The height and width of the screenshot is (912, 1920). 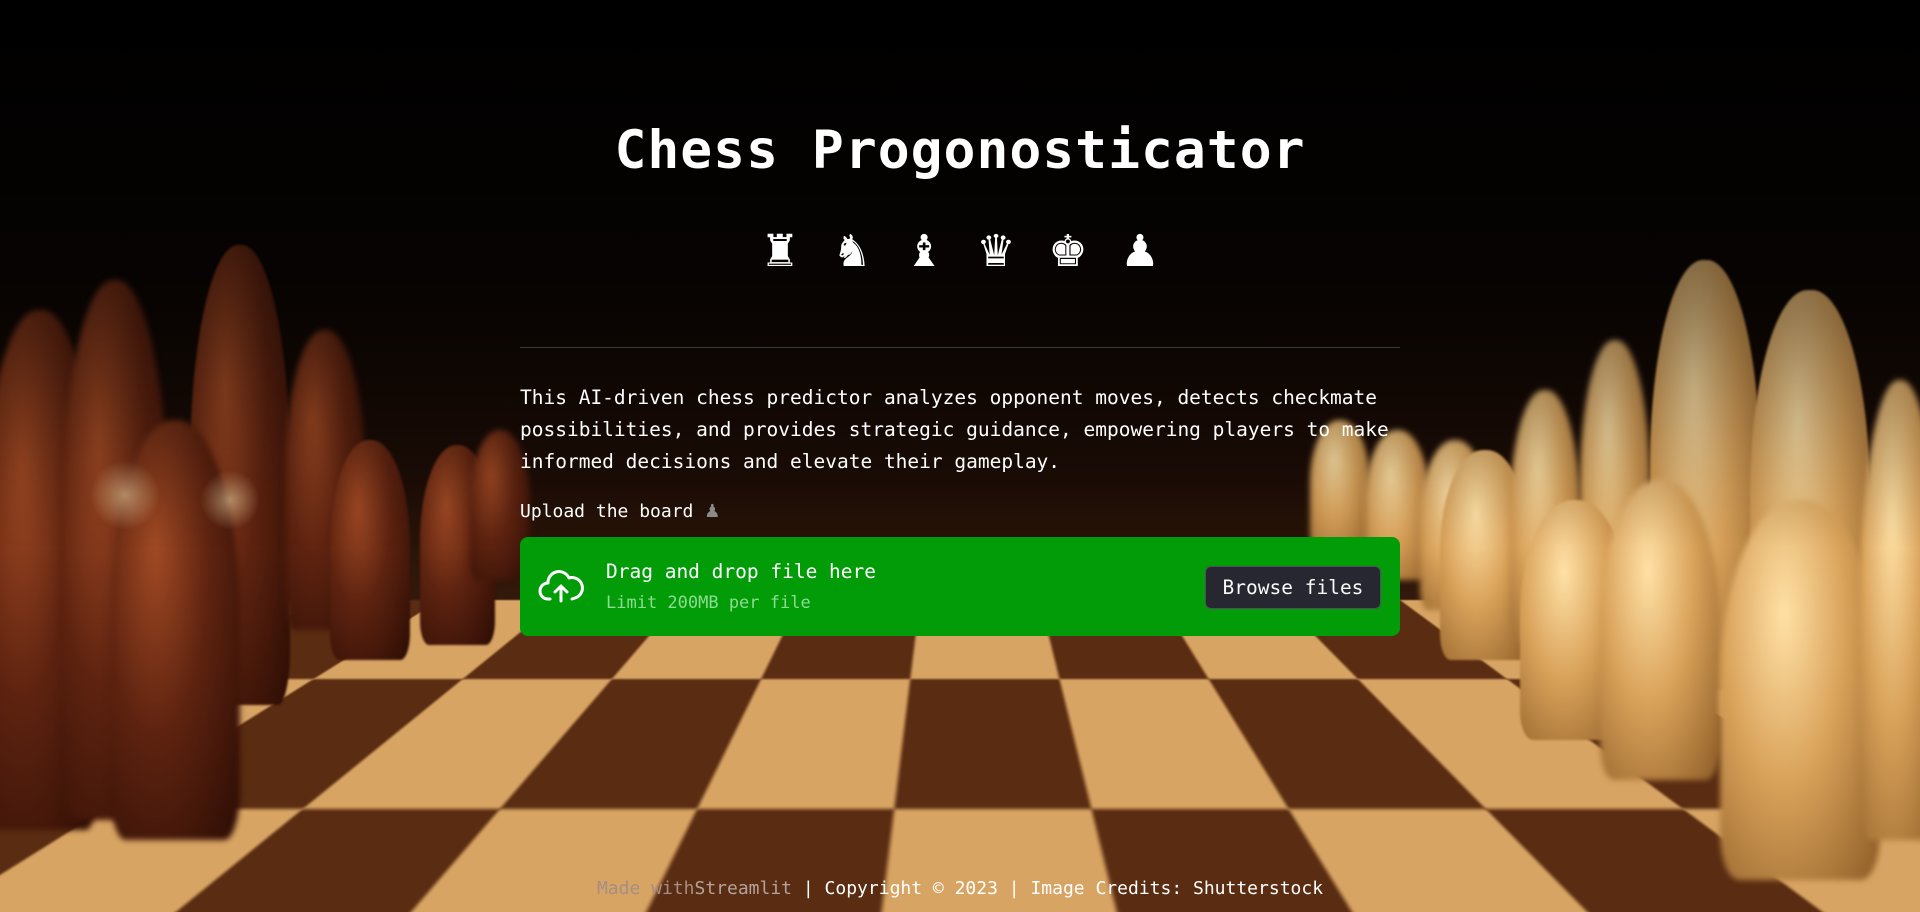 What do you see at coordinates (924, 251) in the screenshot?
I see `bishop-icon: ♝` at bounding box center [924, 251].